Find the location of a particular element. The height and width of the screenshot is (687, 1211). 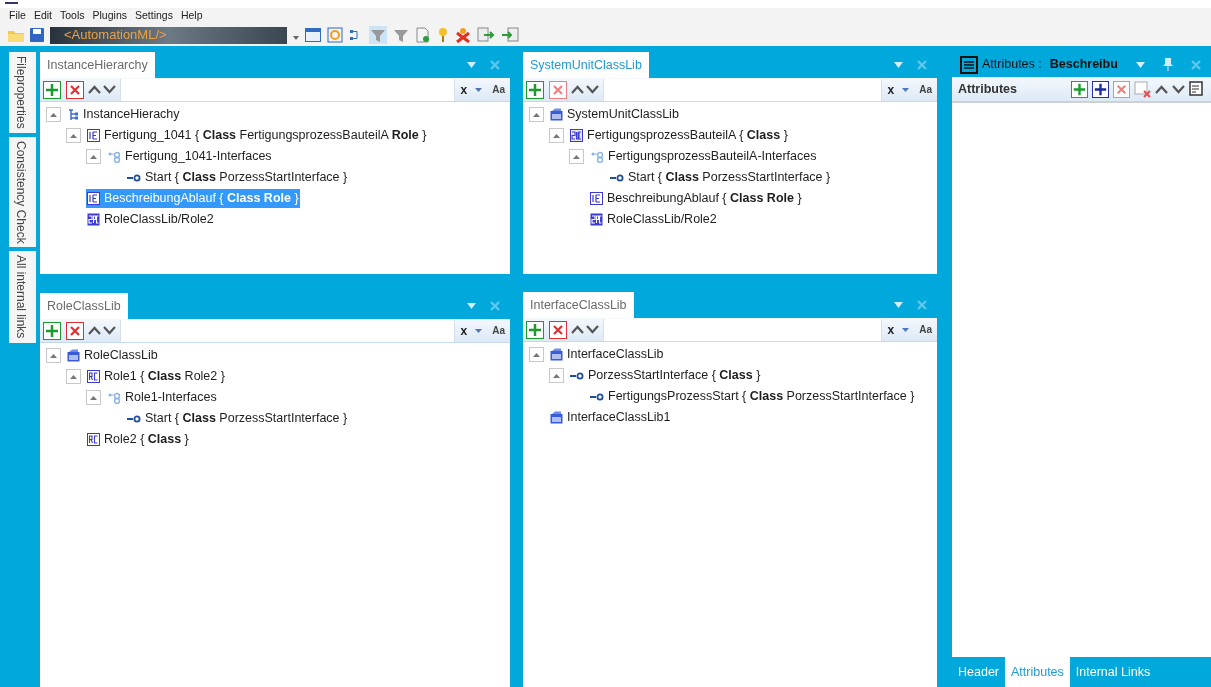

save-icon is located at coordinates (37, 35).